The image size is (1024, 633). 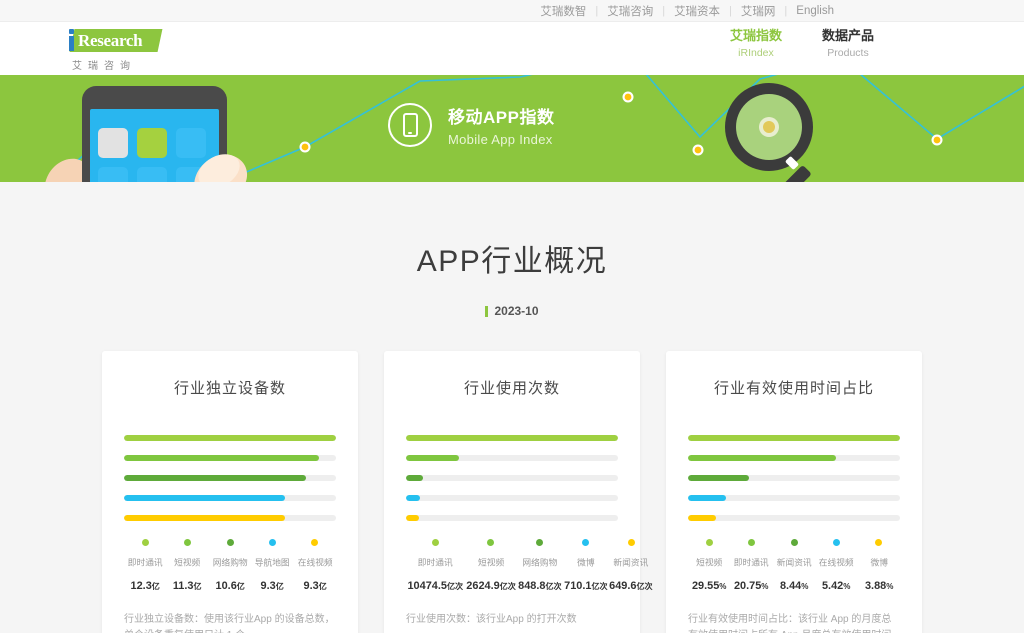 I want to click on legend-value: 11.3亿, so click(x=187, y=586).